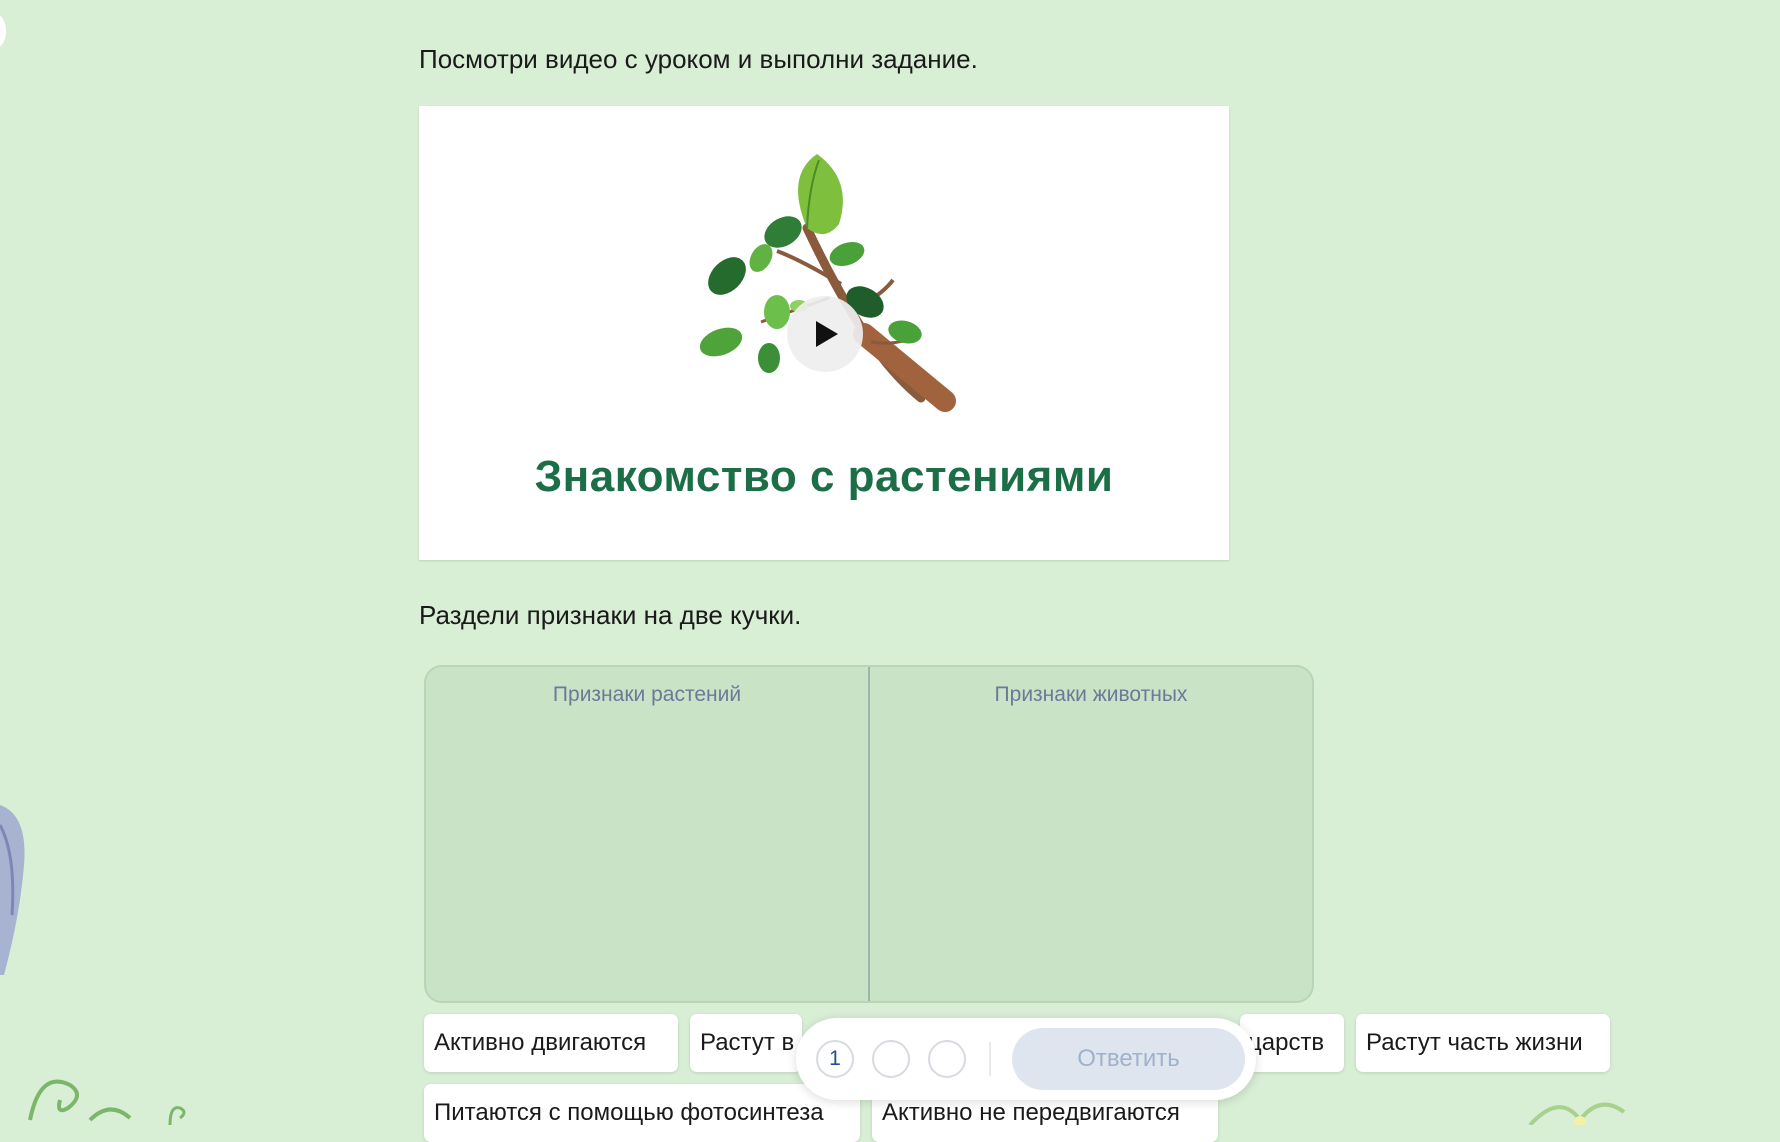 The height and width of the screenshot is (1142, 1780). What do you see at coordinates (1577, 1113) in the screenshot?
I see `flower-decoration-icon` at bounding box center [1577, 1113].